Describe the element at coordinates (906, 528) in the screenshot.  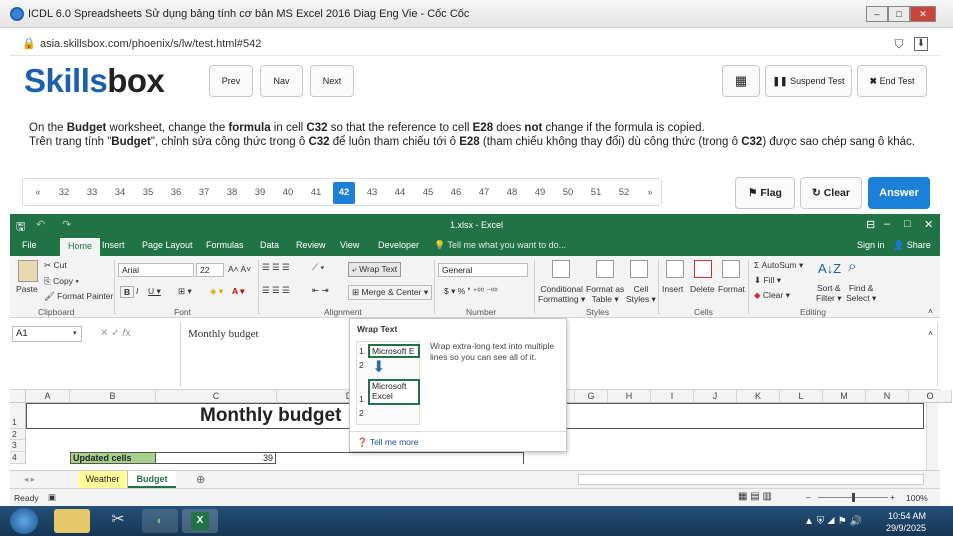
I see `clock-date: 29/9/2025` at that location.